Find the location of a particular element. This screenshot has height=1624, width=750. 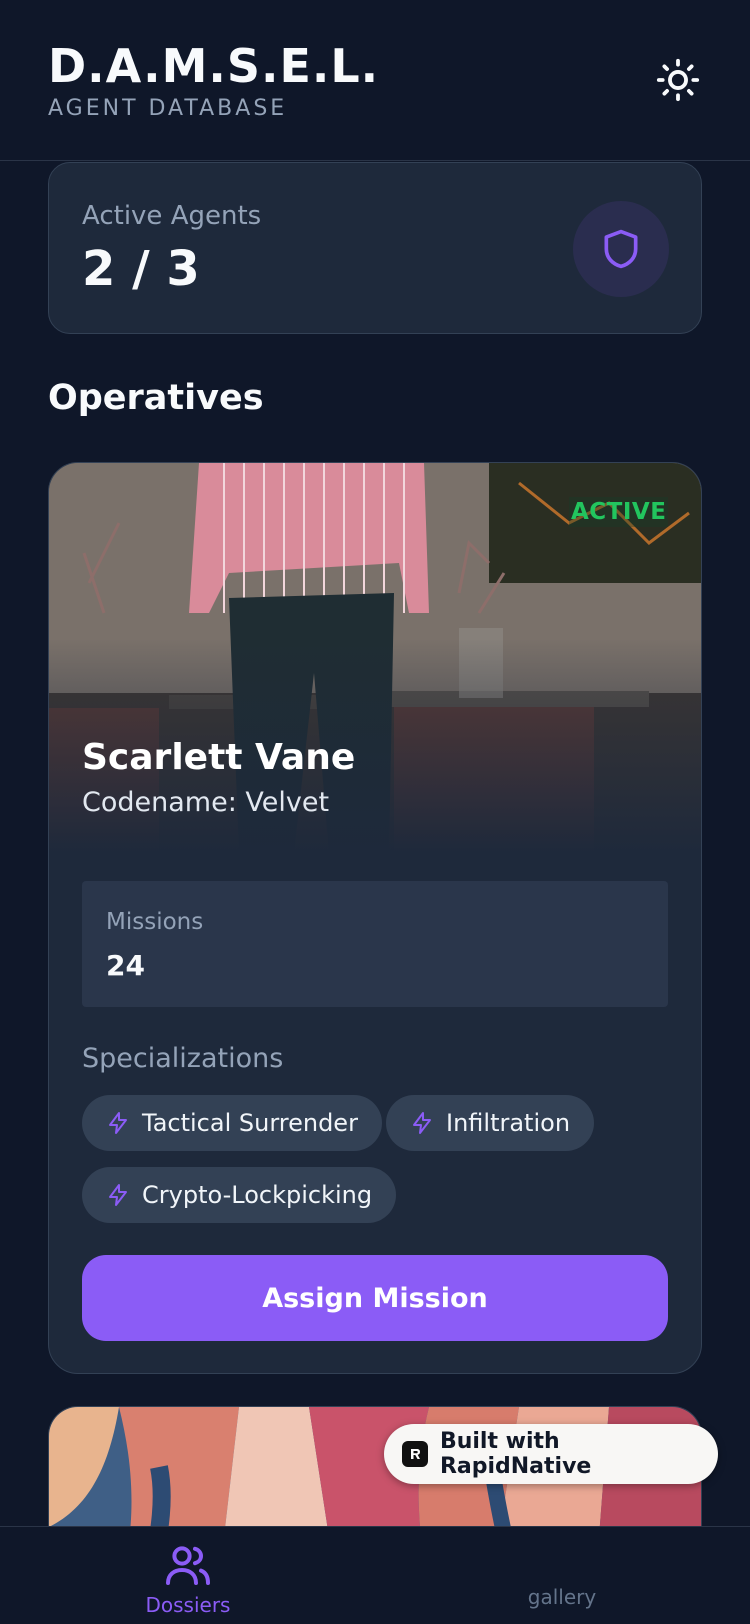

brand: D.A.M.S.E.L. AGENT DATABASE is located at coordinates (213, 79).